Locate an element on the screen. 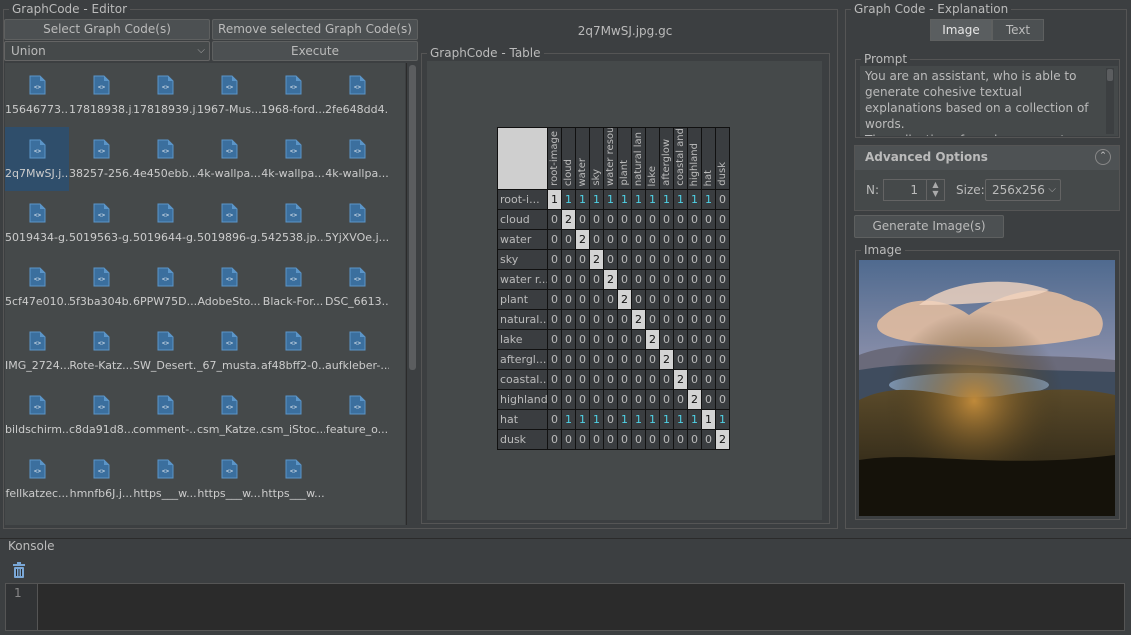  generate-images-button: Generate Image(s) is located at coordinates (929, 226).